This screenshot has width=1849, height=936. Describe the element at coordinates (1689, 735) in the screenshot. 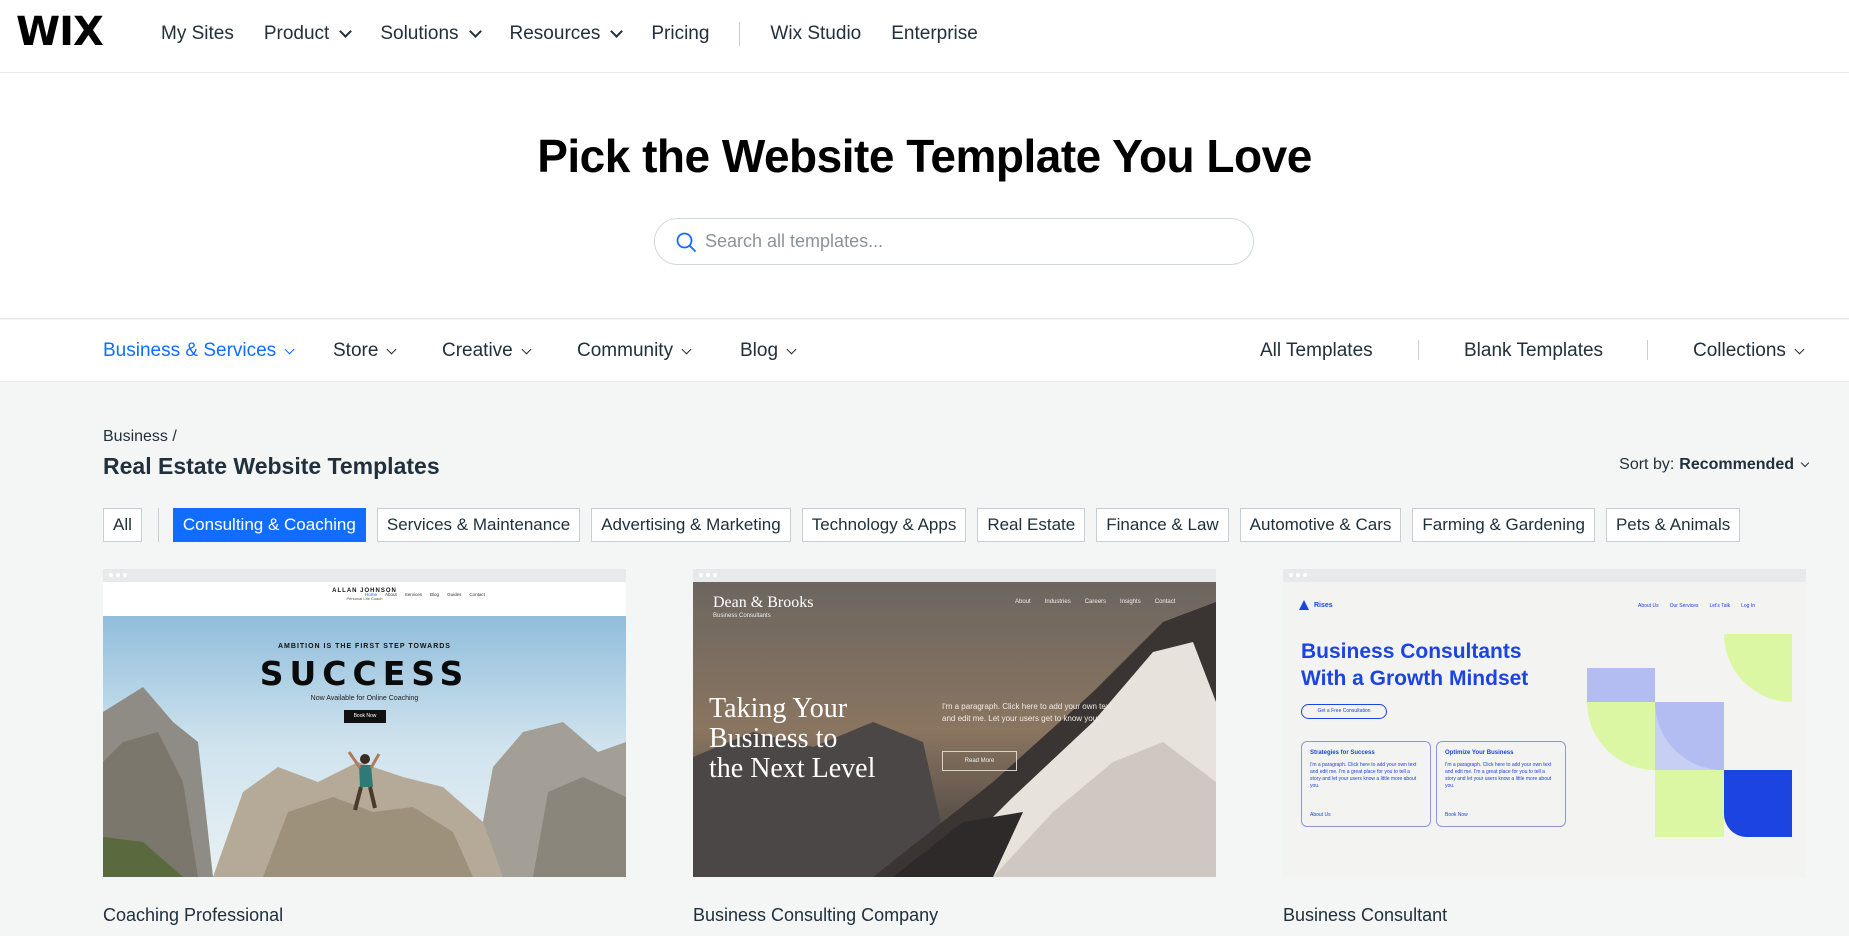

I see `geometric-shapes-graphic` at that location.